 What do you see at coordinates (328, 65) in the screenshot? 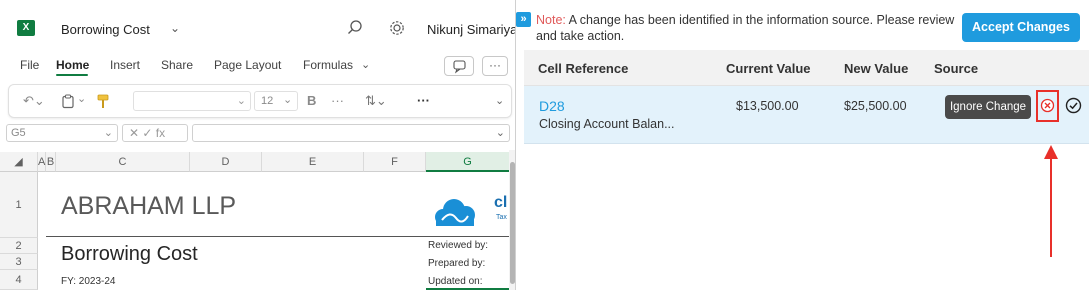
I see `tab-formulas: Formulas` at bounding box center [328, 65].